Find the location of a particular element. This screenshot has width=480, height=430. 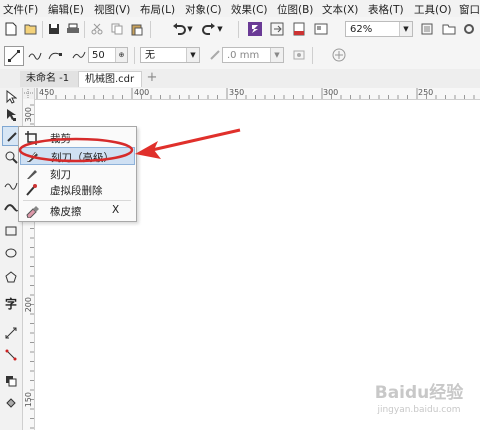

ruler-label: 200 is located at coordinates (28, 305).